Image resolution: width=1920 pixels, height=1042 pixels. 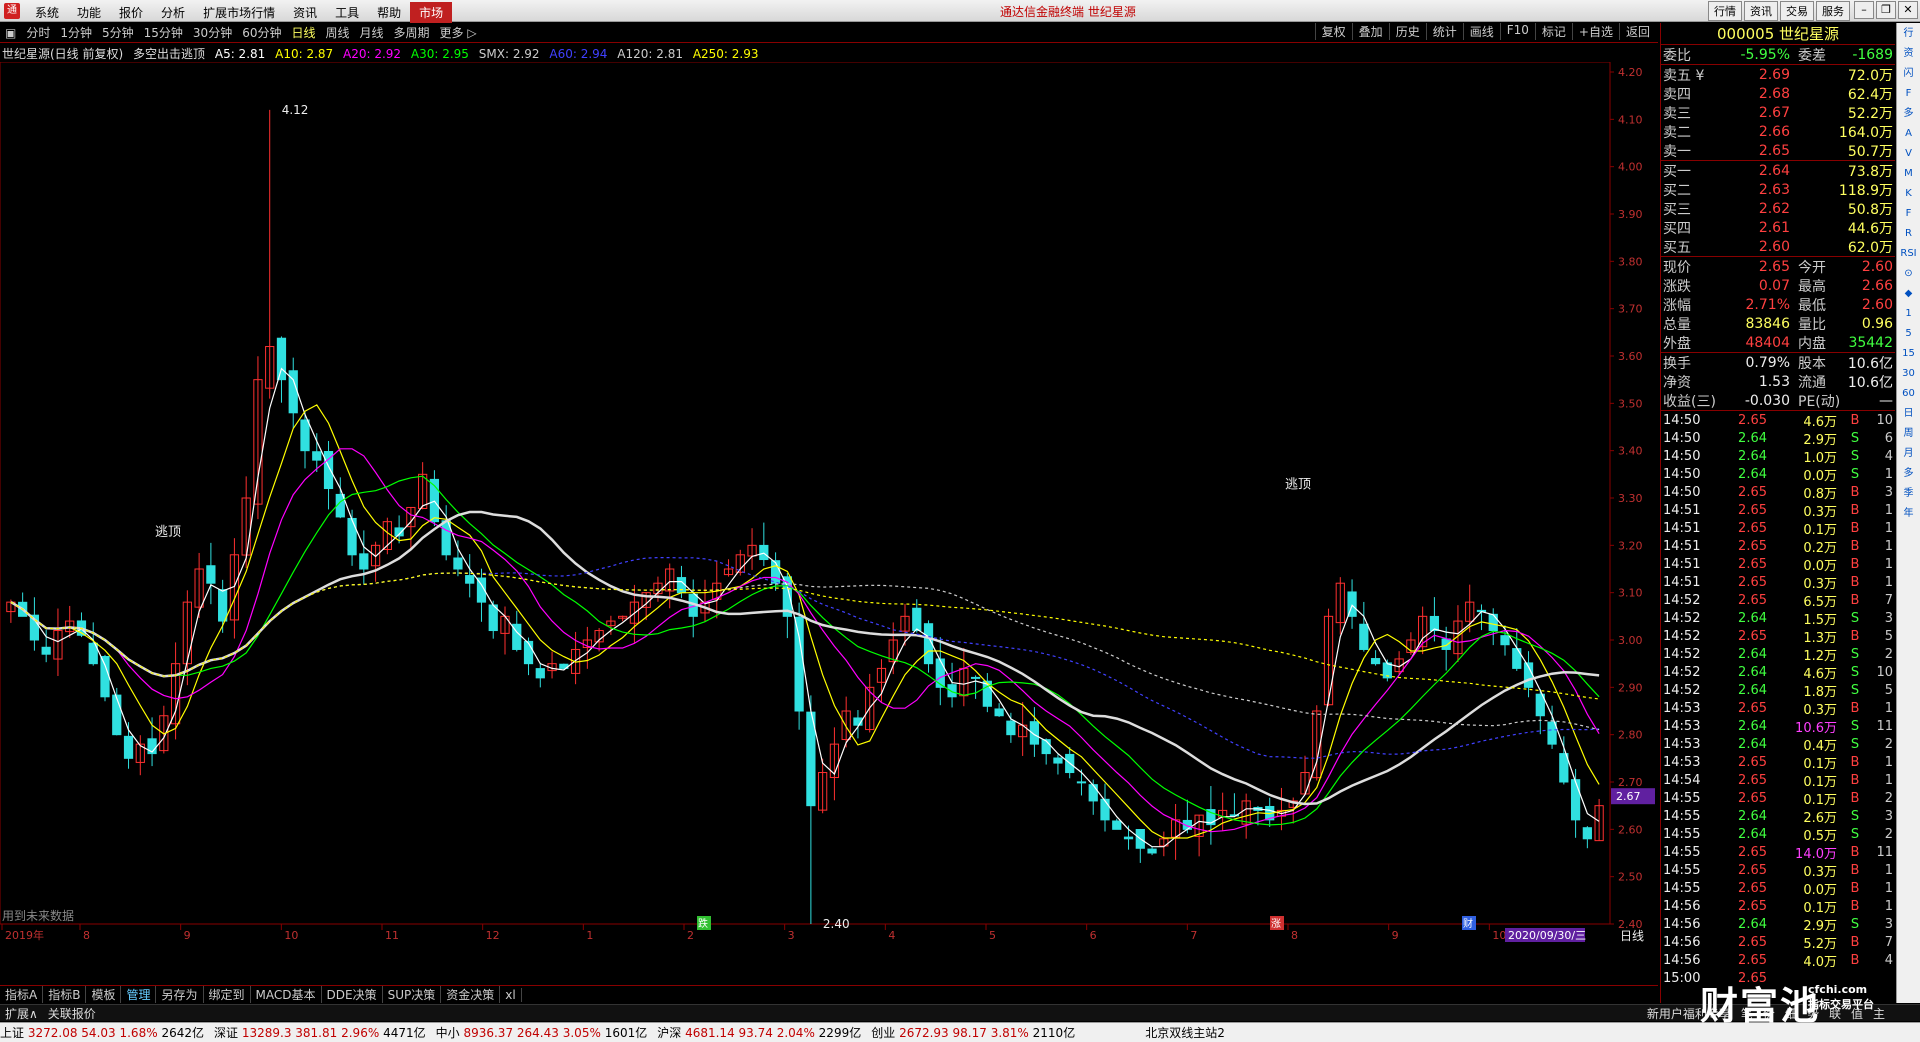 I want to click on index-item: 深证 13289.3 381.81 2.96% 4471亿, so click(x=320, y=1032).